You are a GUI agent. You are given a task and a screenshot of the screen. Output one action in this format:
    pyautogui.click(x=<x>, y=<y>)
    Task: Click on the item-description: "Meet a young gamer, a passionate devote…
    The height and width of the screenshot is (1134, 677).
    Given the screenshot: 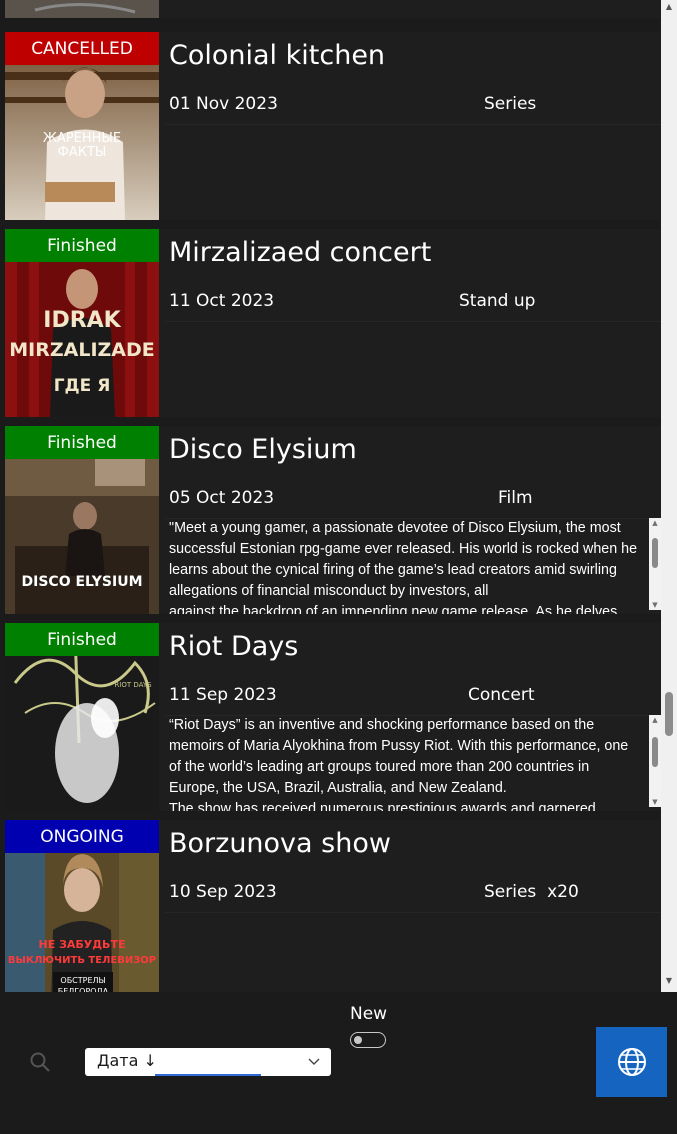 What is the action you would take?
    pyautogui.click(x=403, y=567)
    